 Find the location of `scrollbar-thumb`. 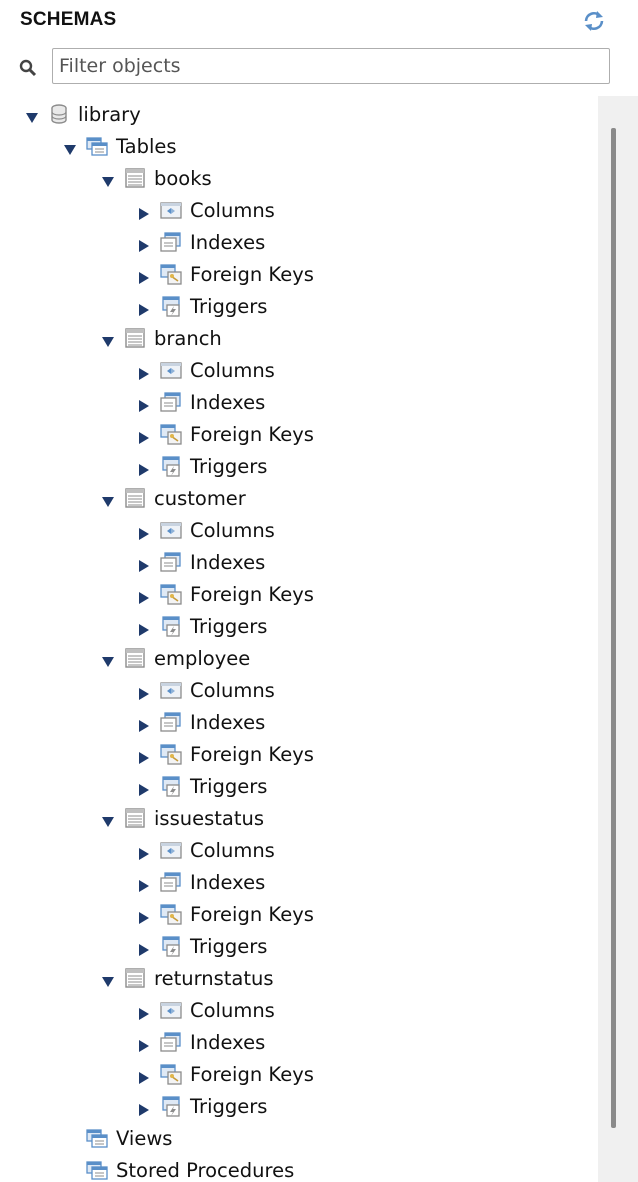

scrollbar-thumb is located at coordinates (613, 628).